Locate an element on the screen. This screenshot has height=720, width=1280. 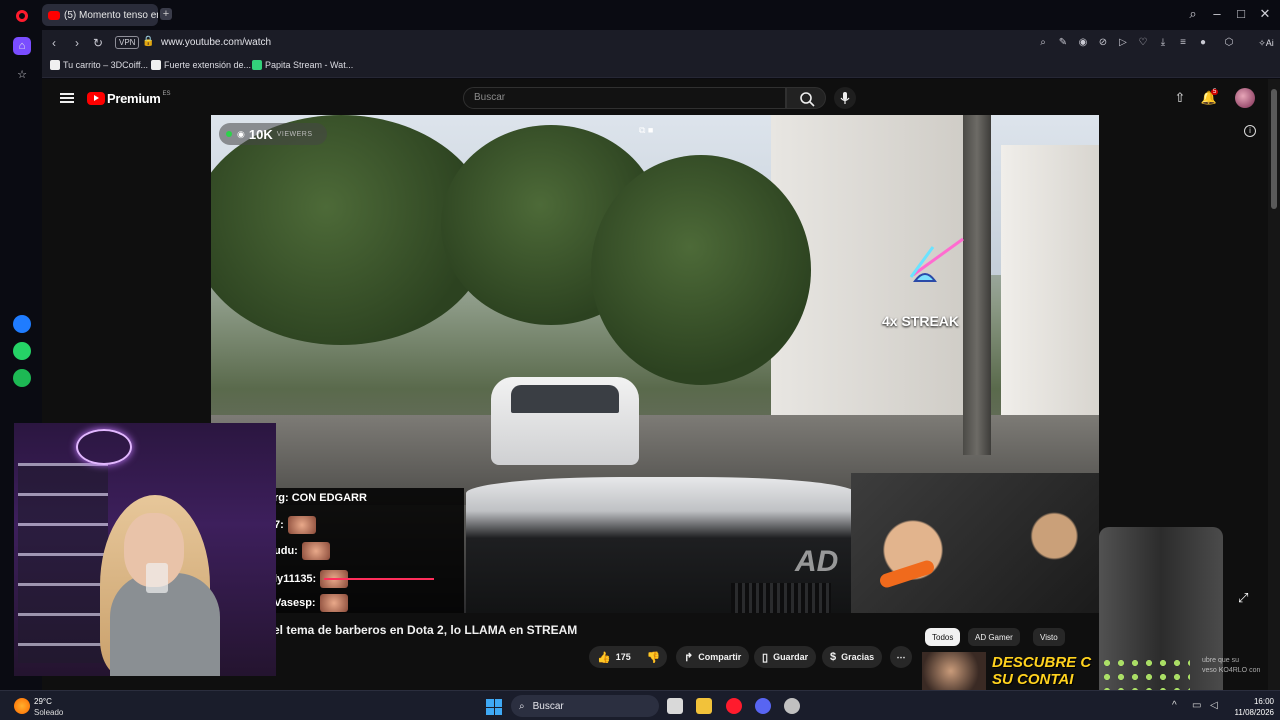
scrollbar-thumb is located at coordinates (1274, 149).